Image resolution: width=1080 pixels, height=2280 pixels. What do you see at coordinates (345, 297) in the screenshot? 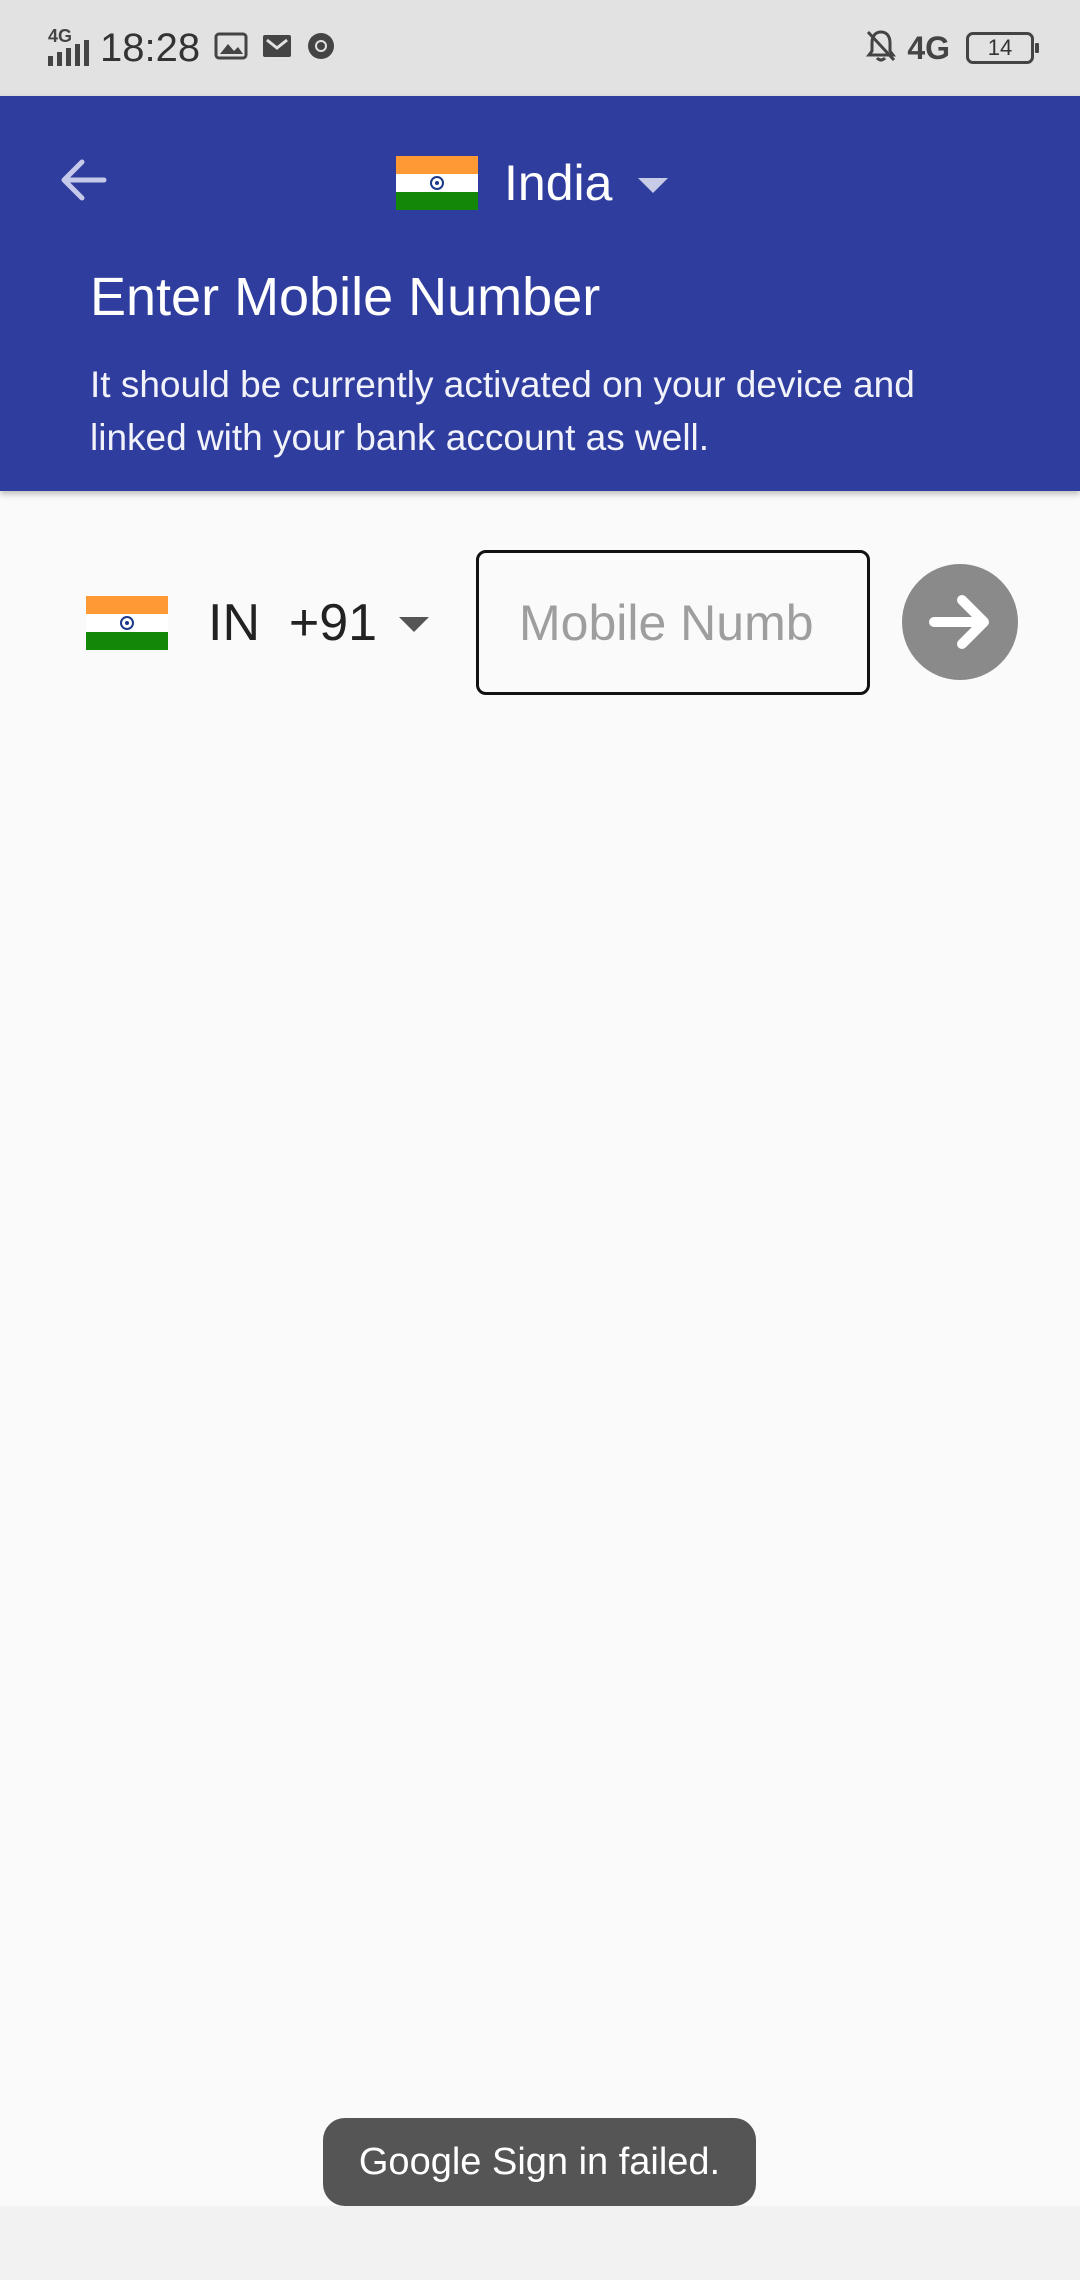
I see `page-title: Enter Mobile Number` at bounding box center [345, 297].